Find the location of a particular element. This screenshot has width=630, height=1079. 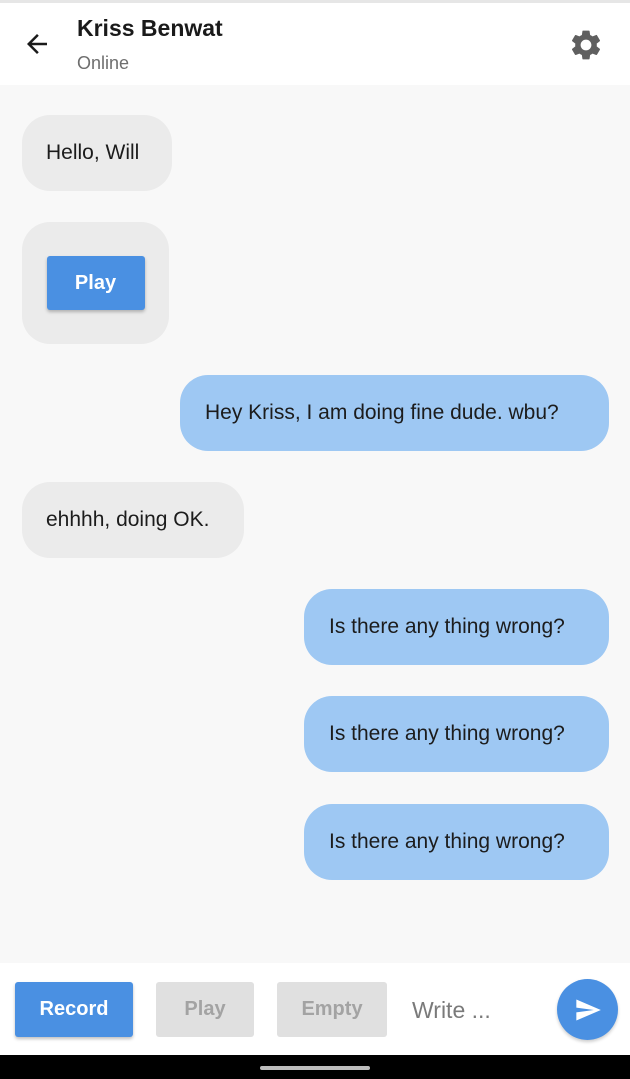

received-message-bubble: Hello, Will is located at coordinates (97, 153).